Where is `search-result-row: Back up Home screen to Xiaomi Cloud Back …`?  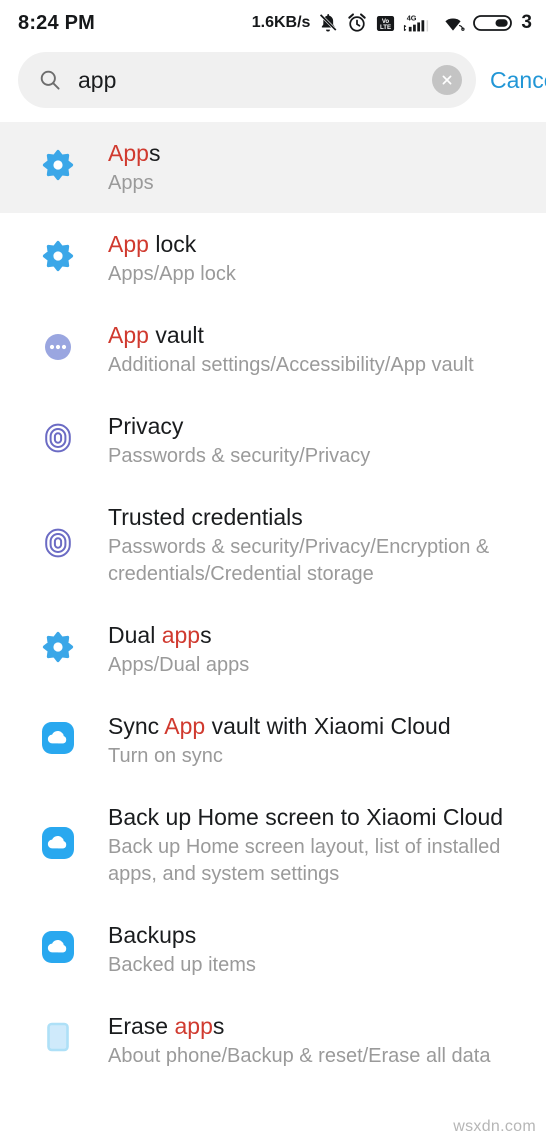
search-result-row: Back up Home screen to Xiaomi Cloud Back … is located at coordinates (273, 845).